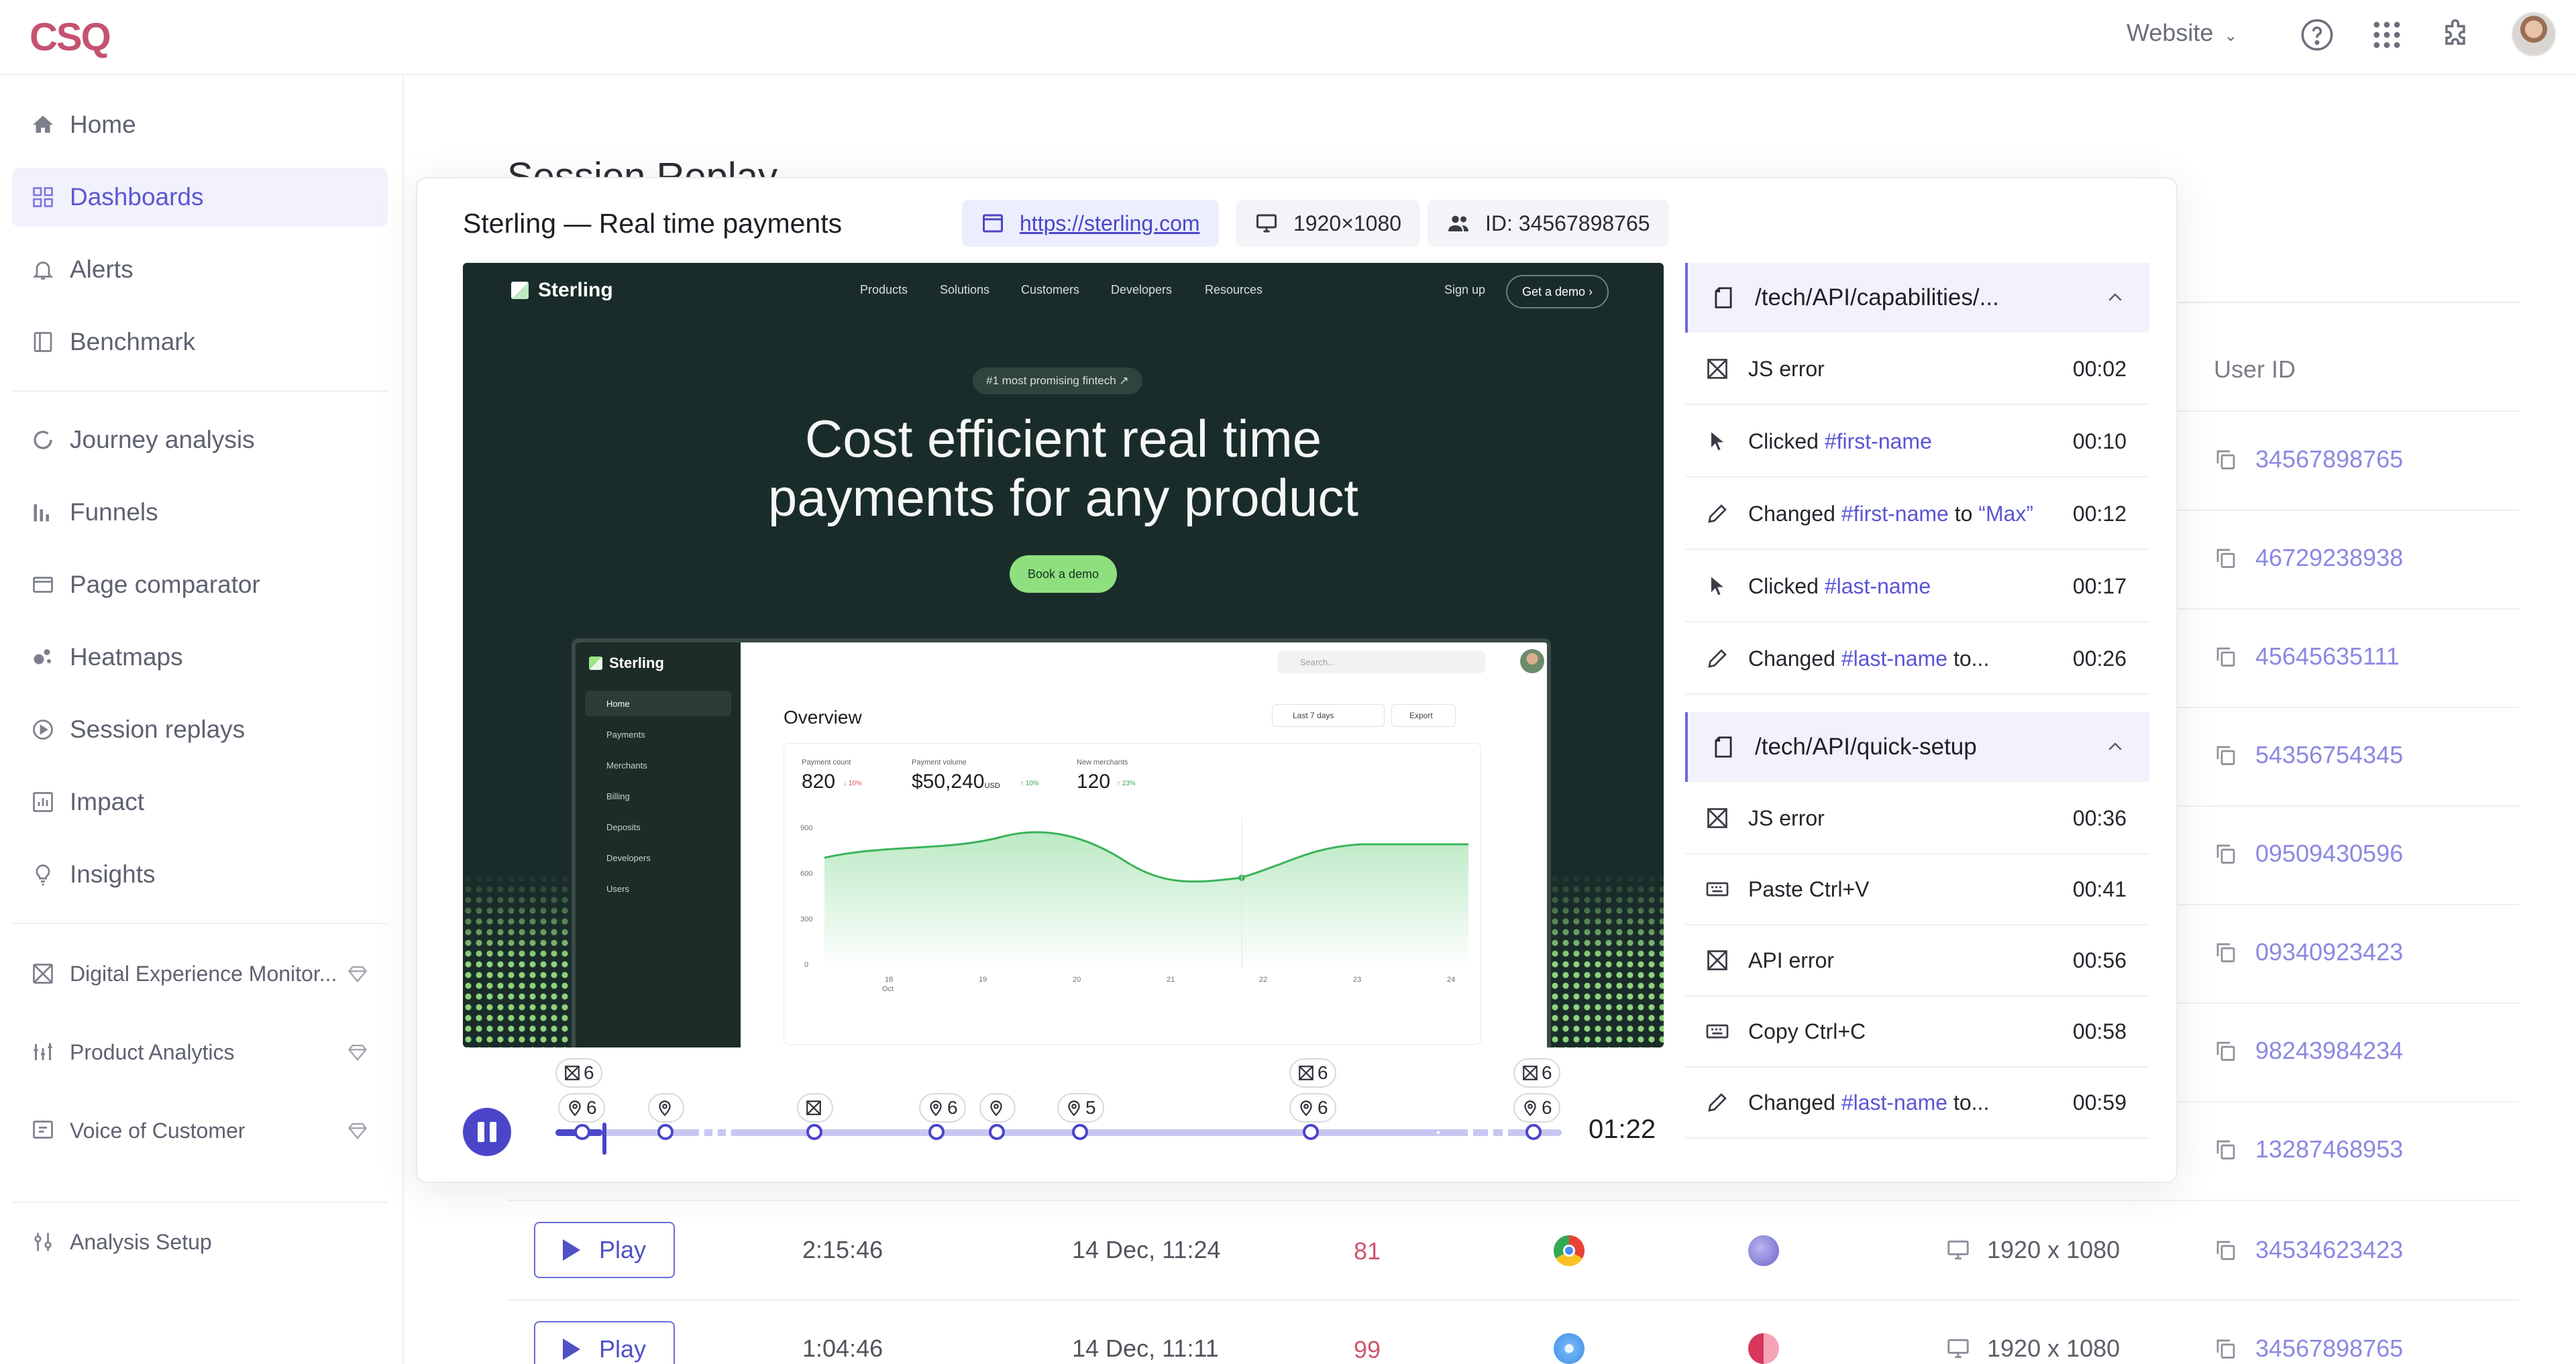 Image resolution: width=2576 pixels, height=1364 pixels. I want to click on event-row: JS error 00:36, so click(1917, 818).